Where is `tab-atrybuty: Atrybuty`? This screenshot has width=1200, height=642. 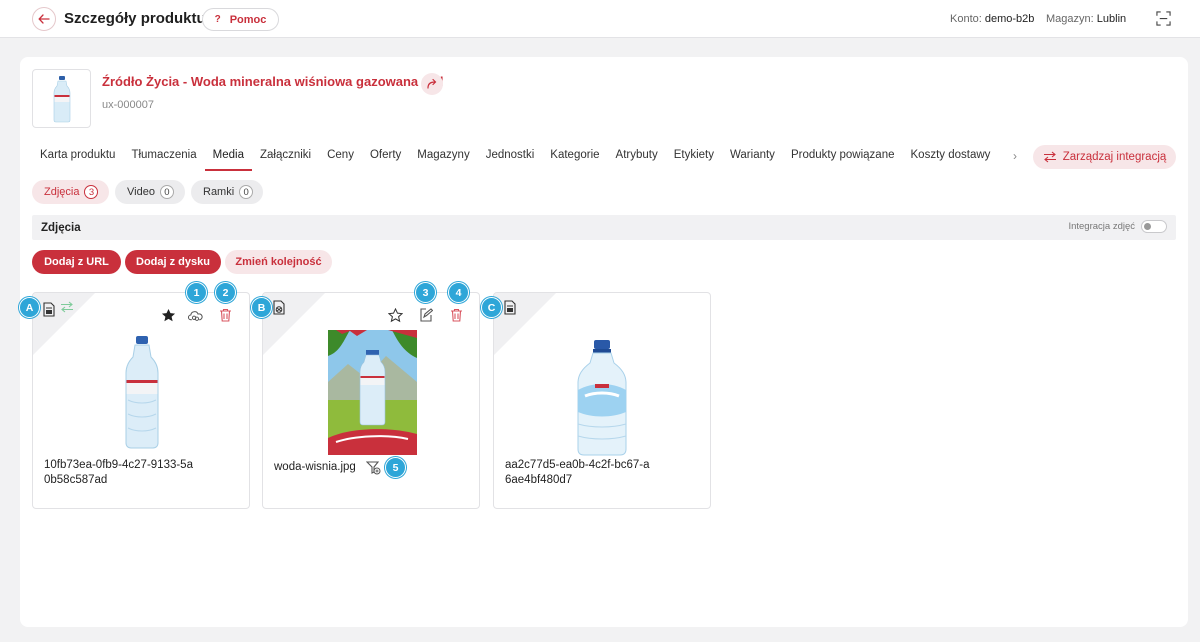 tab-atrybuty: Atrybuty is located at coordinates (637, 156).